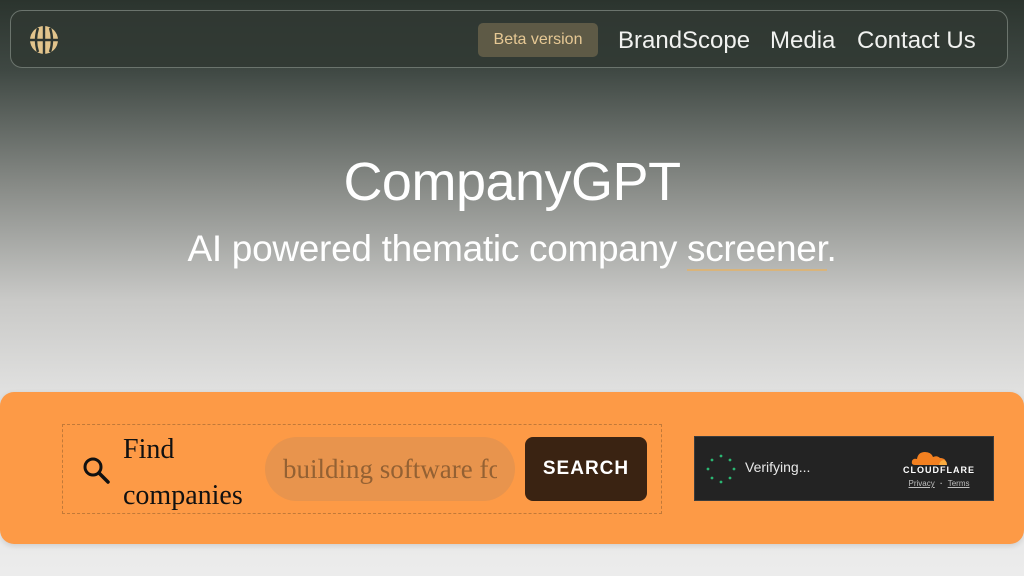  I want to click on page-subtitle: AI powered thematic company screener., so click(512, 249).